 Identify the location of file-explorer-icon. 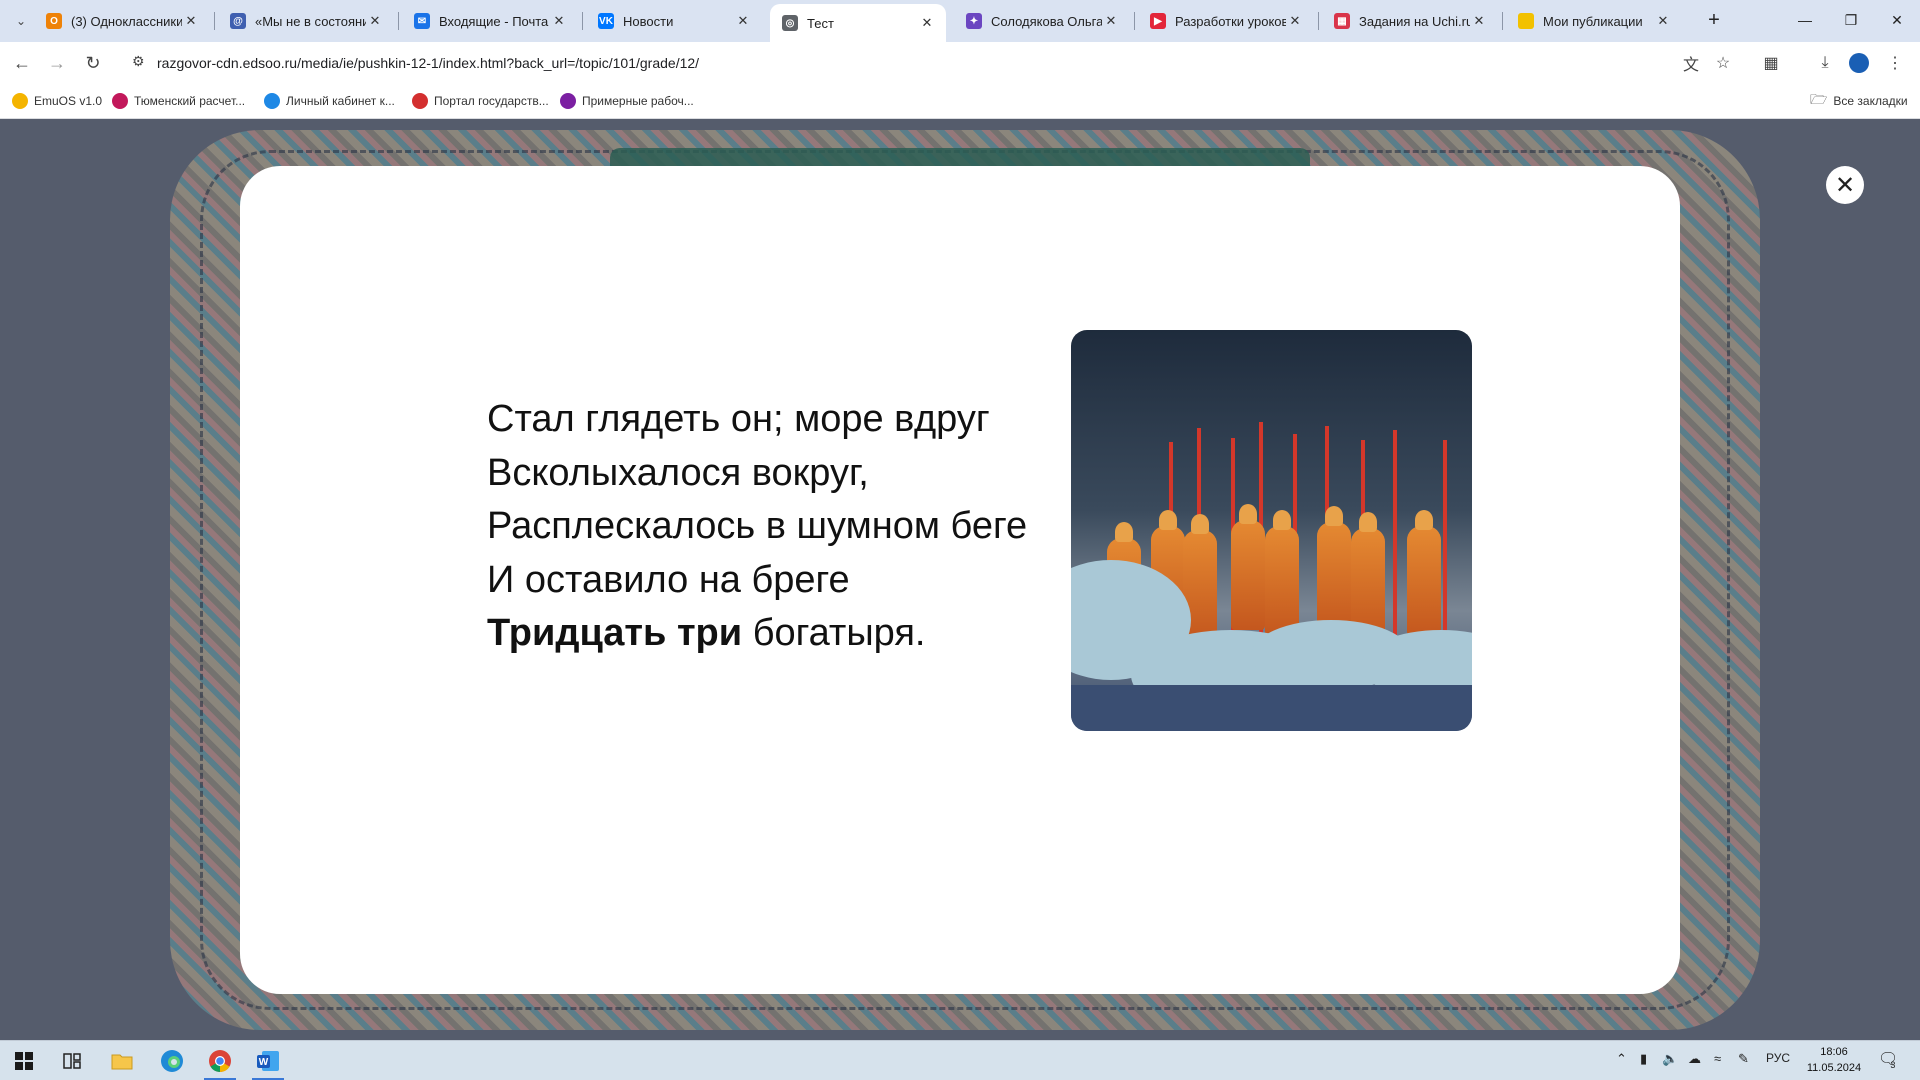
(122, 1060).